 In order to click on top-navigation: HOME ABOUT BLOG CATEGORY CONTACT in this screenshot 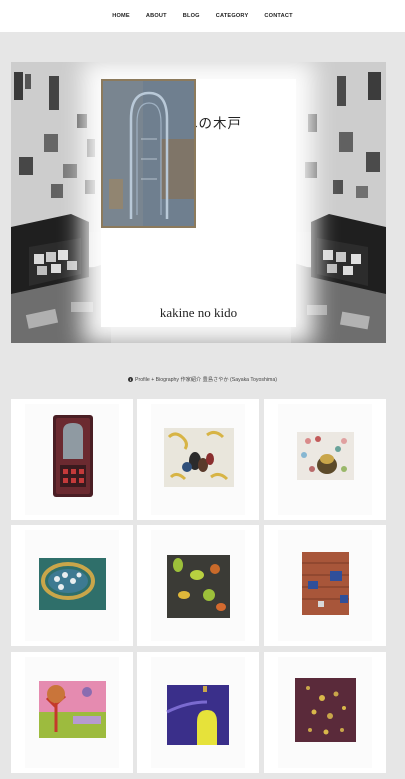, I will do `click(202, 16)`.